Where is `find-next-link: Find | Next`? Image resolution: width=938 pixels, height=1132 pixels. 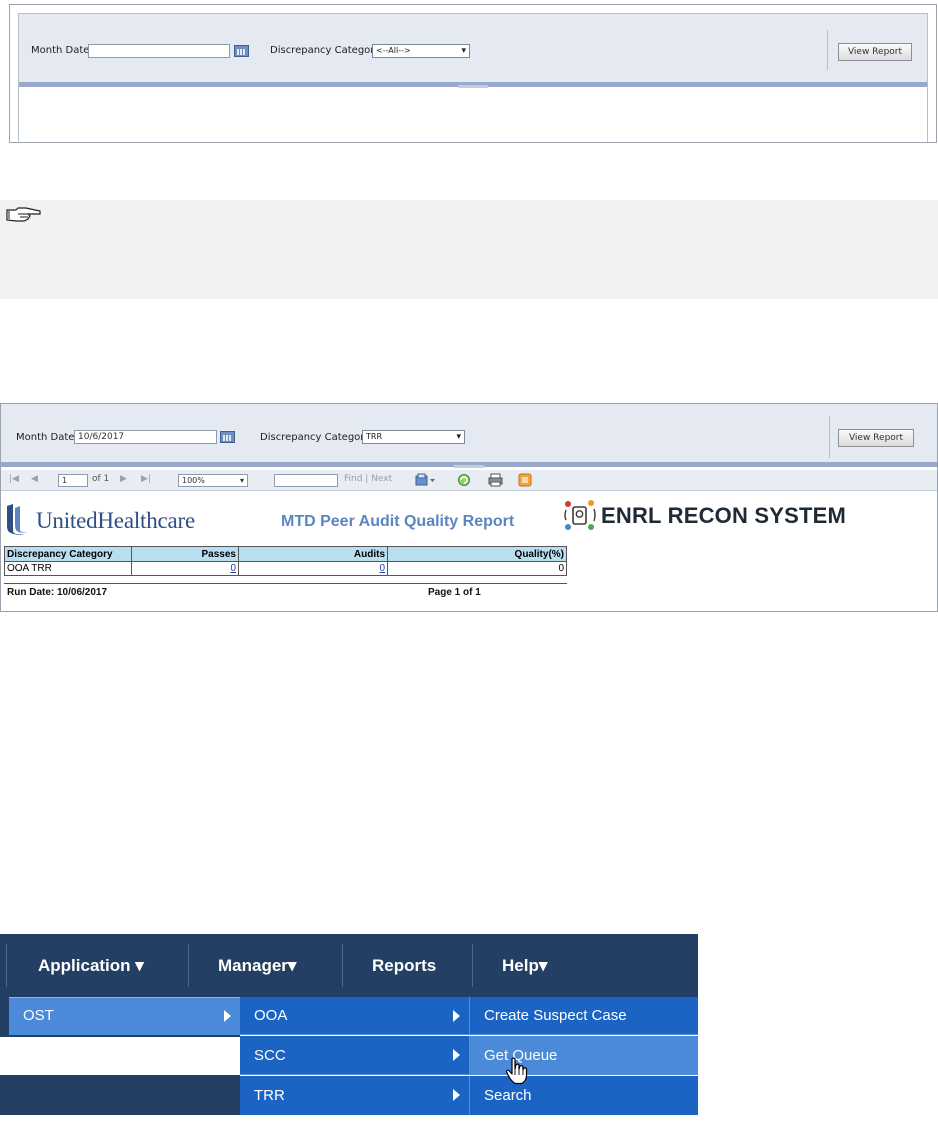 find-next-link: Find | Next is located at coordinates (368, 479).